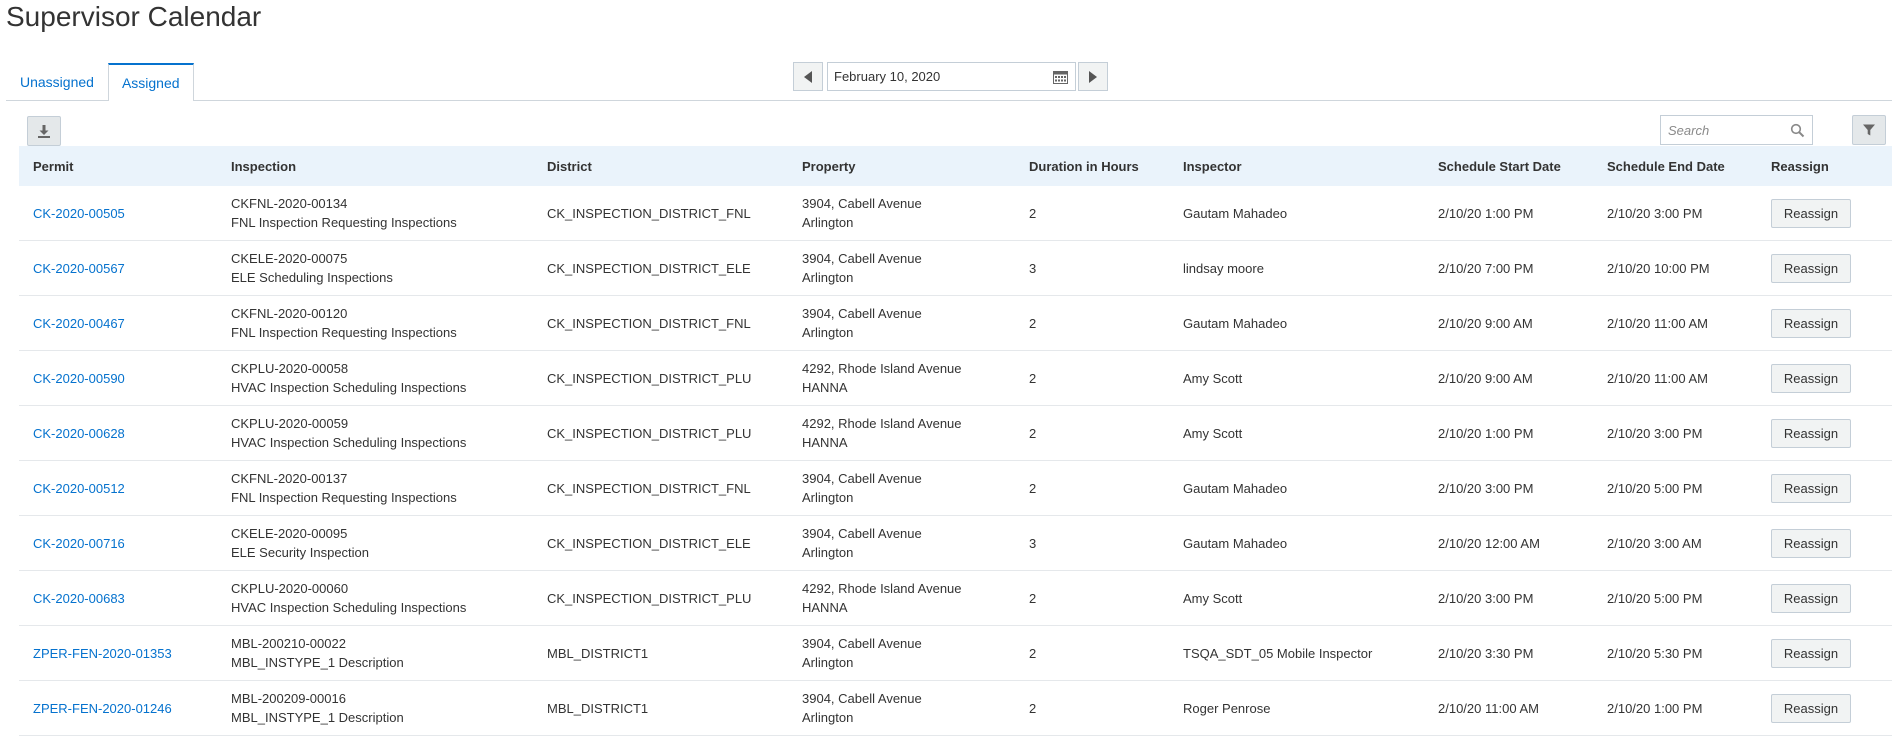 This screenshot has width=1892, height=740. What do you see at coordinates (1508, 708) in the screenshot?
I see `start-date-cell: 2/10/20 11:00 AM` at bounding box center [1508, 708].